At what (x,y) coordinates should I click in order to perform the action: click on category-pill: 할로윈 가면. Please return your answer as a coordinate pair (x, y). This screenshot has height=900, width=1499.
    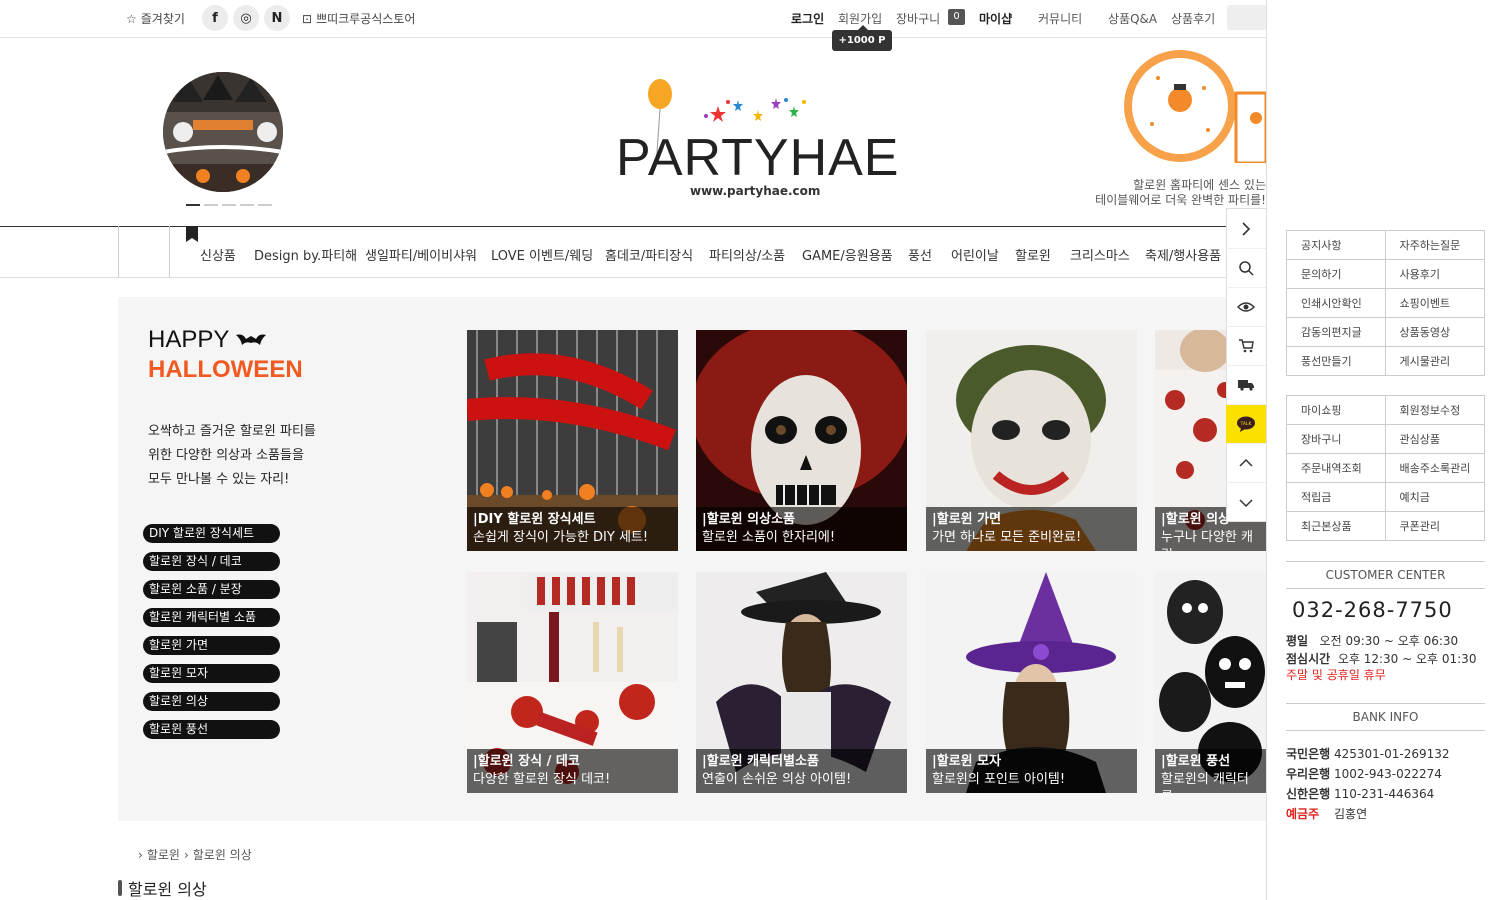
    Looking at the image, I should click on (211, 645).